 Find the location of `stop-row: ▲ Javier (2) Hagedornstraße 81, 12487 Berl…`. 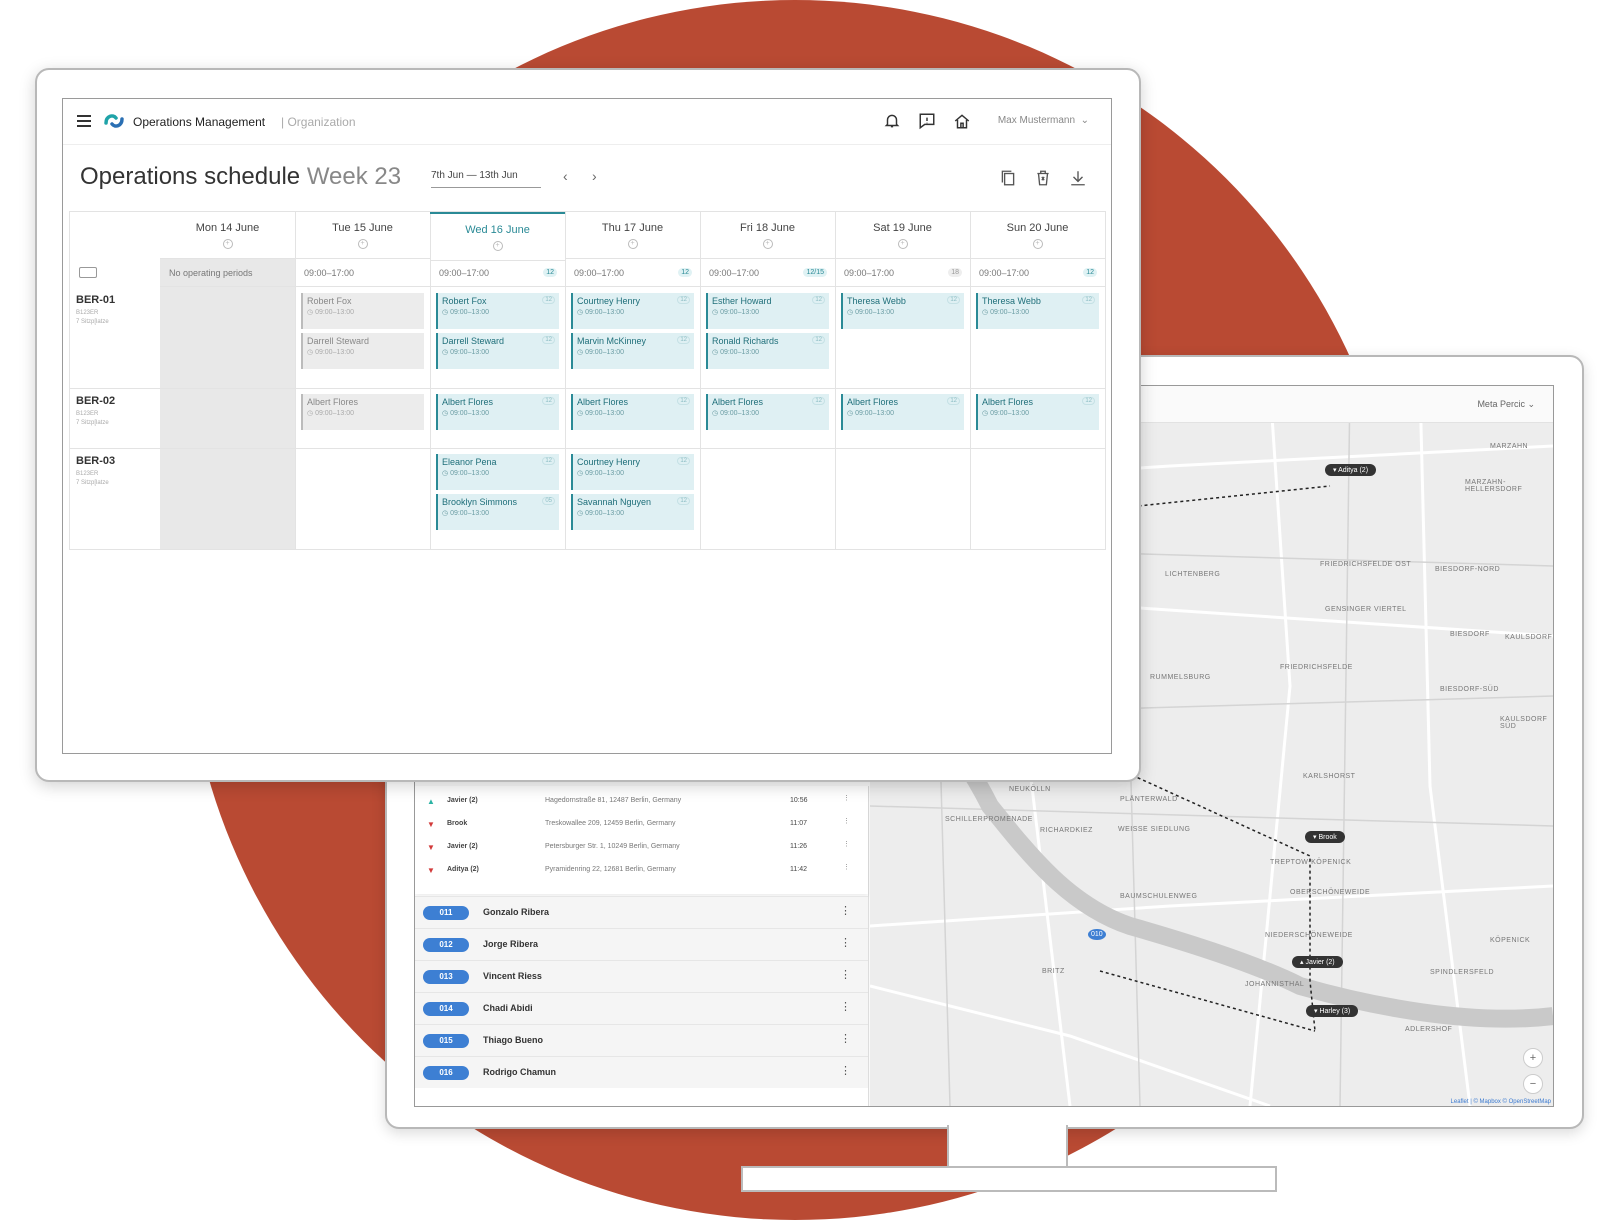

stop-row: ▲ Javier (2) Hagedornstraße 81, 12487 Berl… is located at coordinates (635, 801).